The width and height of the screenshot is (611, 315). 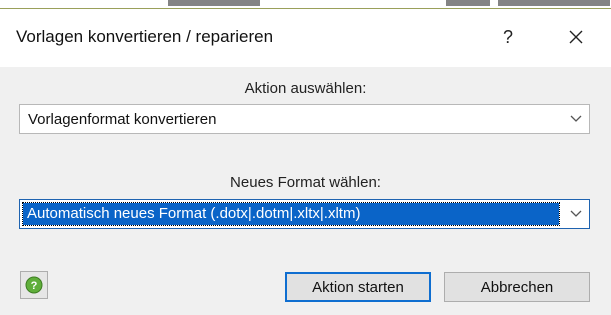 What do you see at coordinates (305, 182) in the screenshot?
I see `format-label: Neues Format wählen:` at bounding box center [305, 182].